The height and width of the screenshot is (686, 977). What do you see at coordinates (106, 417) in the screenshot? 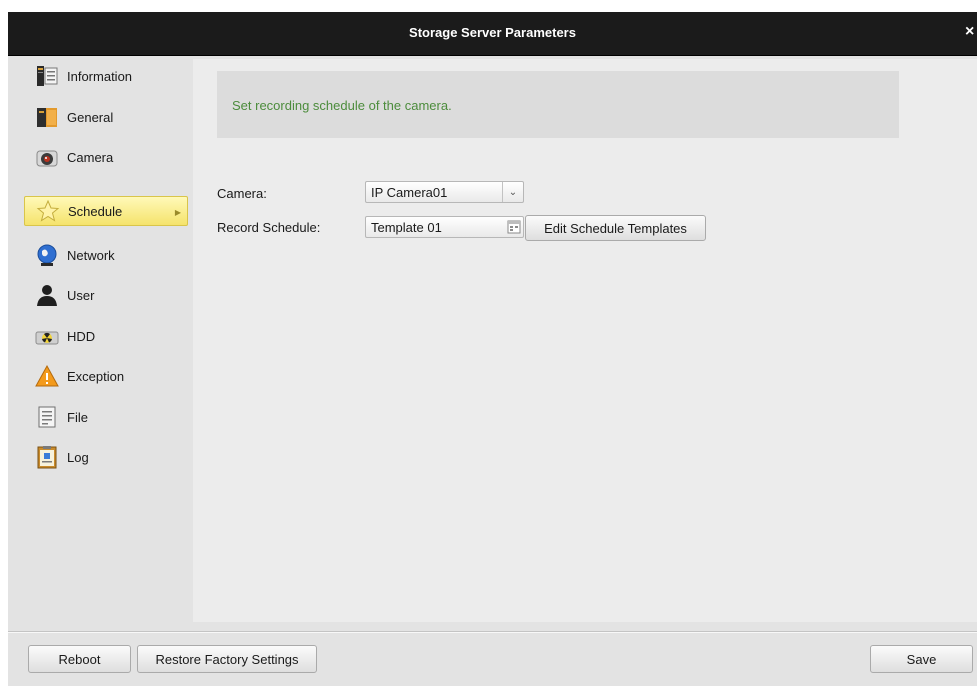
I see `sidebar-item-file: File` at bounding box center [106, 417].